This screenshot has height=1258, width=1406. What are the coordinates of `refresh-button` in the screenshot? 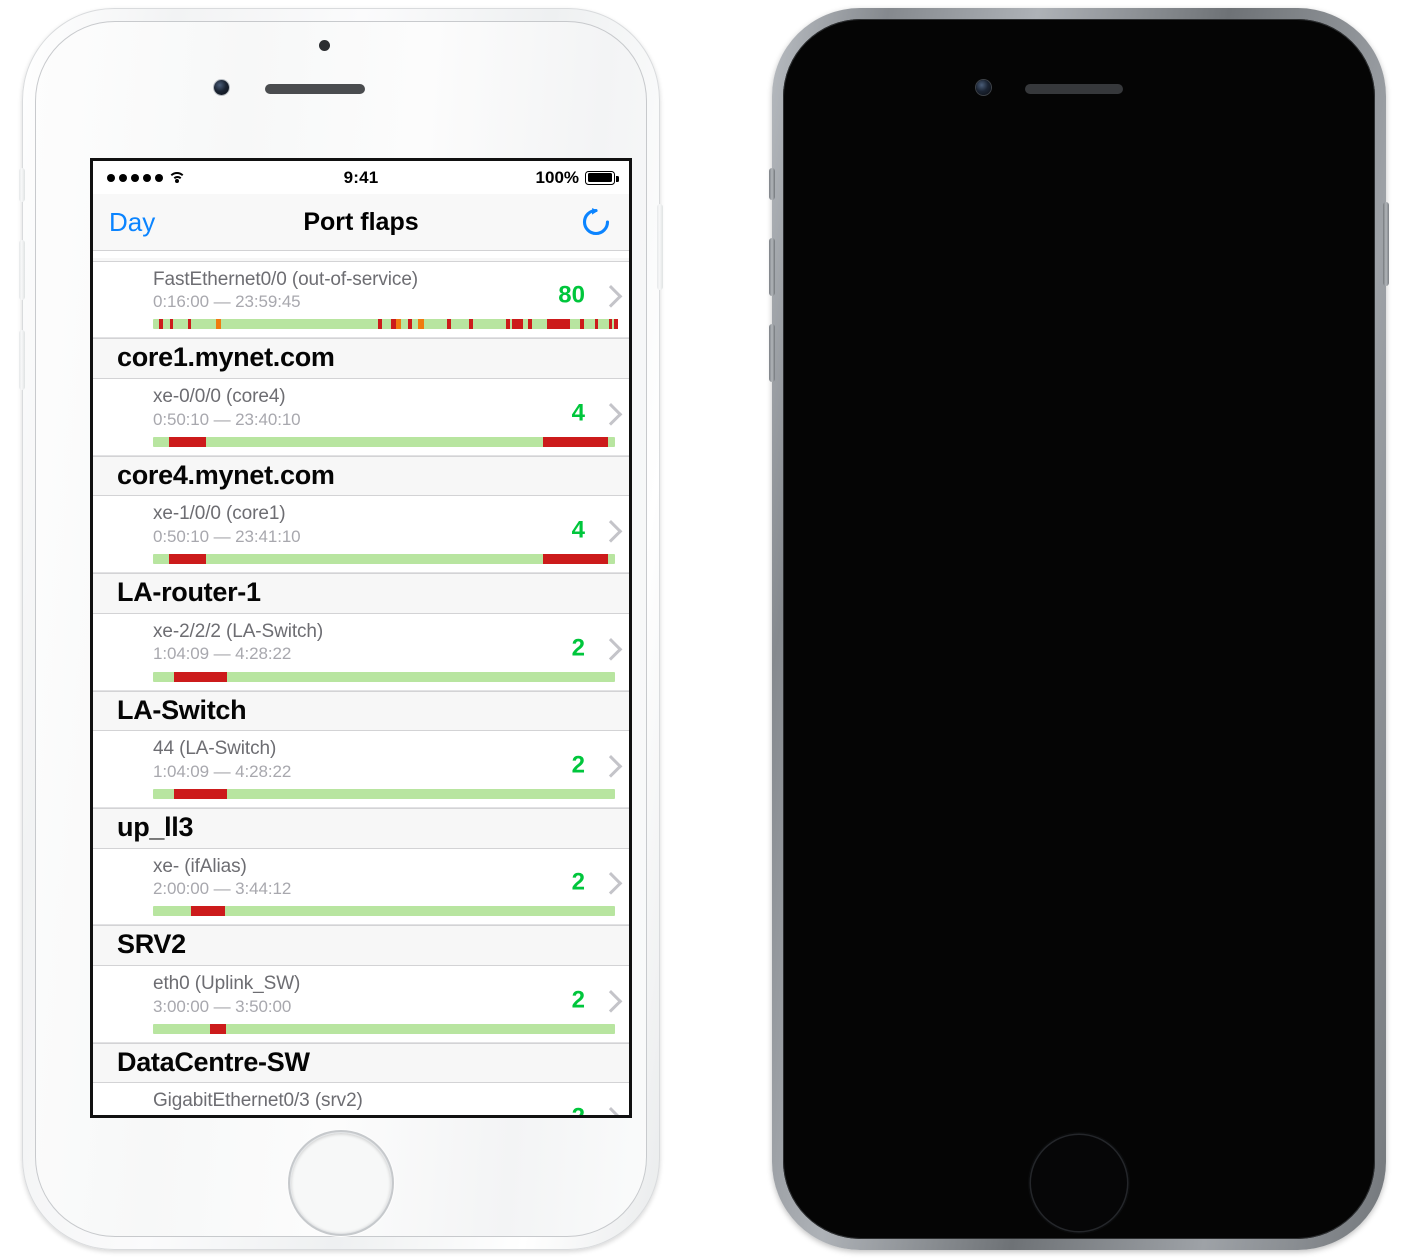 It's located at (596, 222).